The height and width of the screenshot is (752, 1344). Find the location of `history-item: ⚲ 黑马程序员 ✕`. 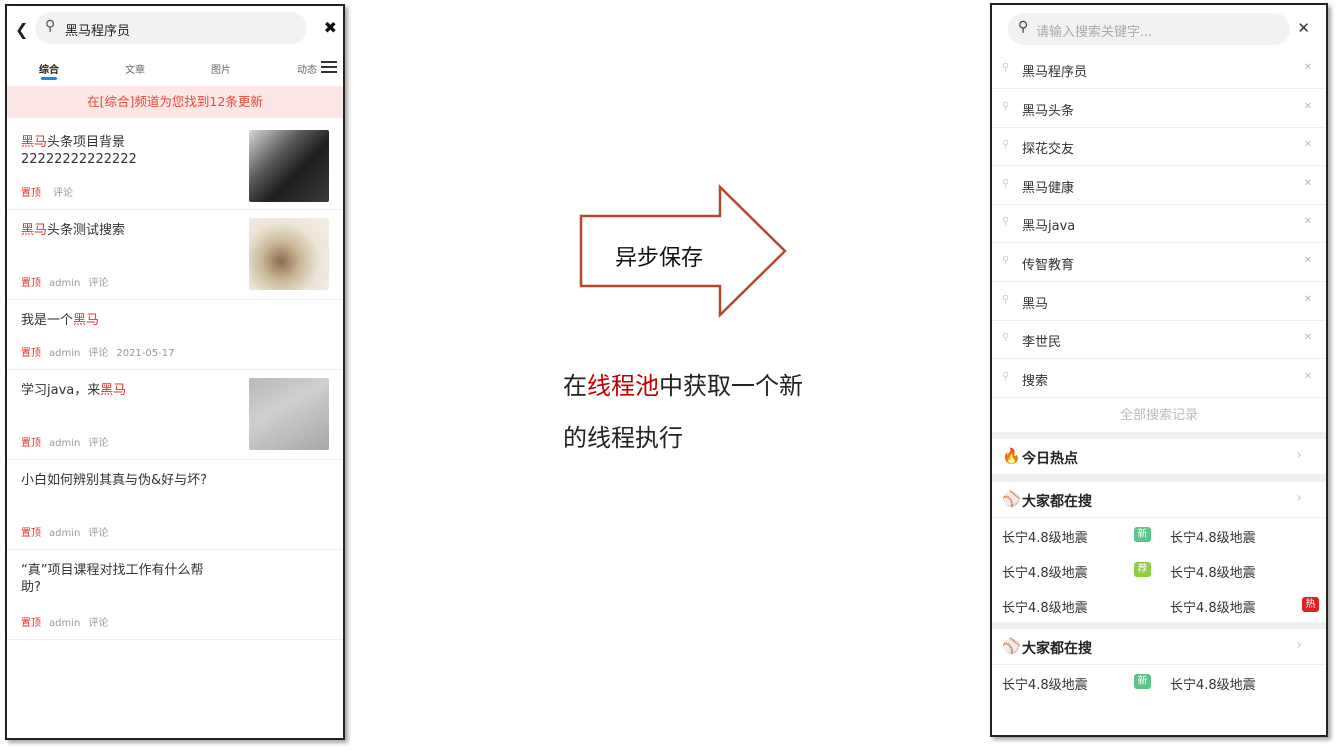

history-item: ⚲ 黑马程序员 ✕ is located at coordinates (1159, 70).